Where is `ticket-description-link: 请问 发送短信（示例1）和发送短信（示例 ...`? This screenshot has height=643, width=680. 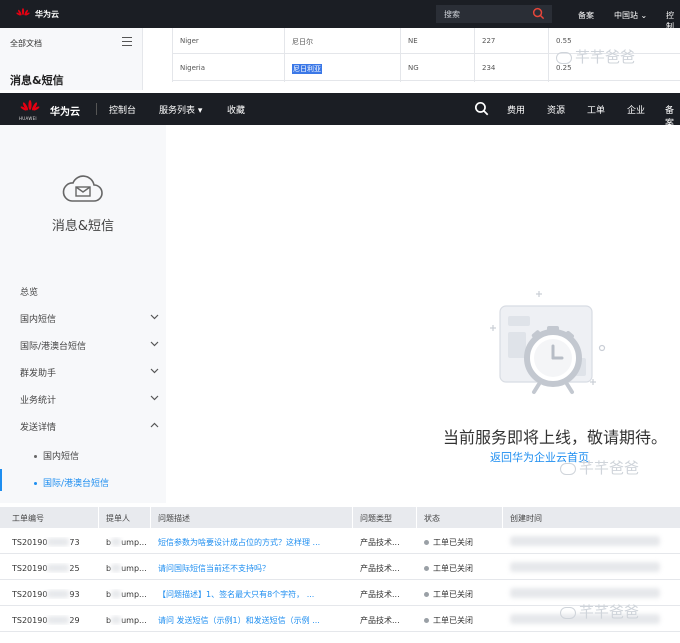
ticket-description-link: 请问 发送短信（示例1）和发送短信（示例 ... is located at coordinates (253, 620).